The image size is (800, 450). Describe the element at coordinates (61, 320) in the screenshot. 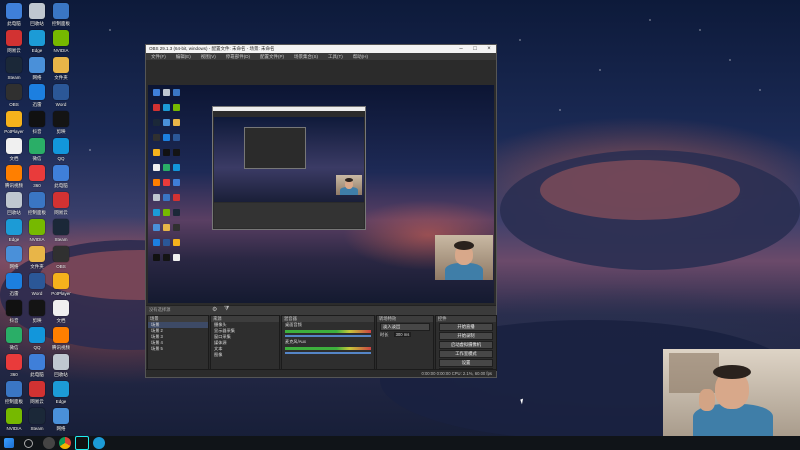

I see `desktop-icon-label: 文档` at that location.